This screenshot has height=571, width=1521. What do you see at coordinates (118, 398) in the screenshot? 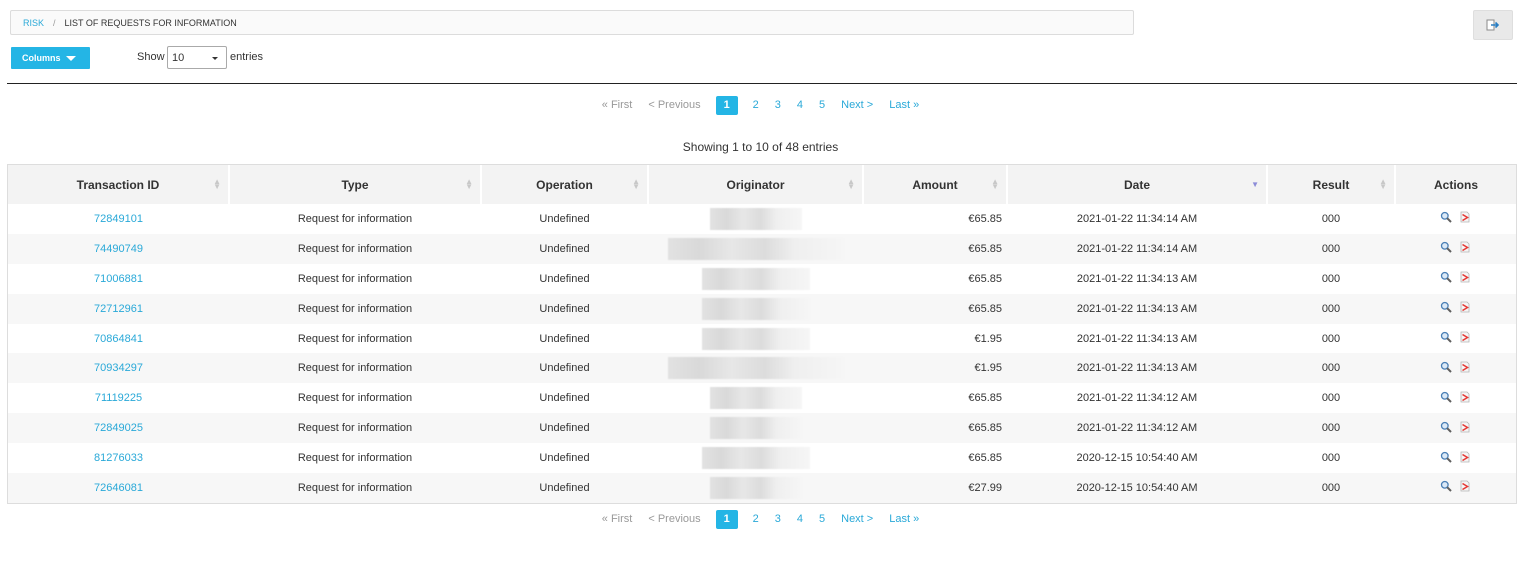
I see `transaction-id-link: 71119225` at bounding box center [118, 398].